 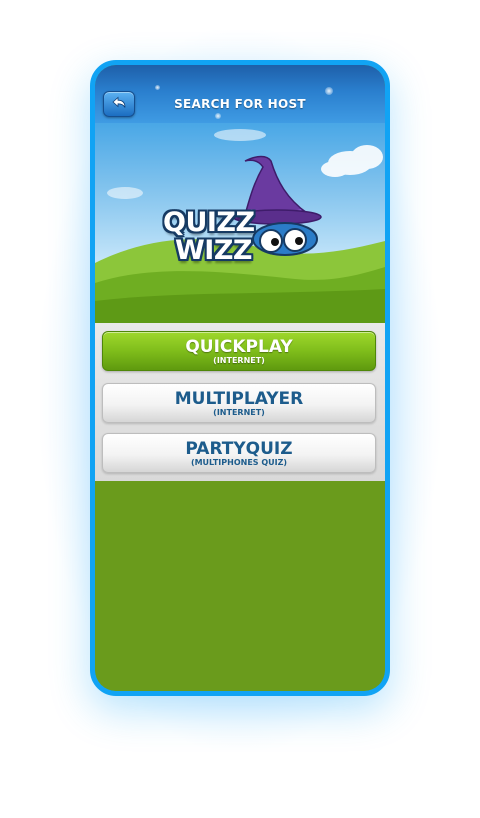 I want to click on logo-quizz: QUIZZ, so click(x=209, y=222).